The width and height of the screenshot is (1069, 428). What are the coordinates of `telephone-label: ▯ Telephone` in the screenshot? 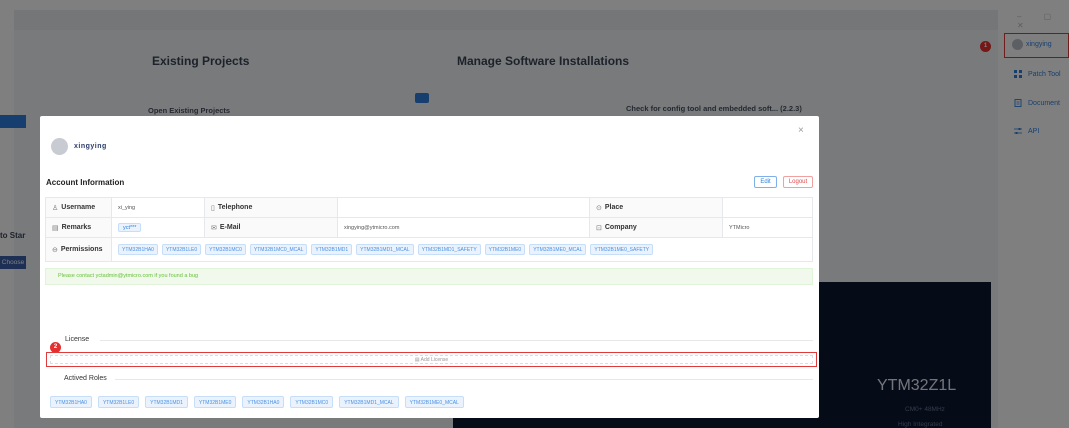 It's located at (271, 207).